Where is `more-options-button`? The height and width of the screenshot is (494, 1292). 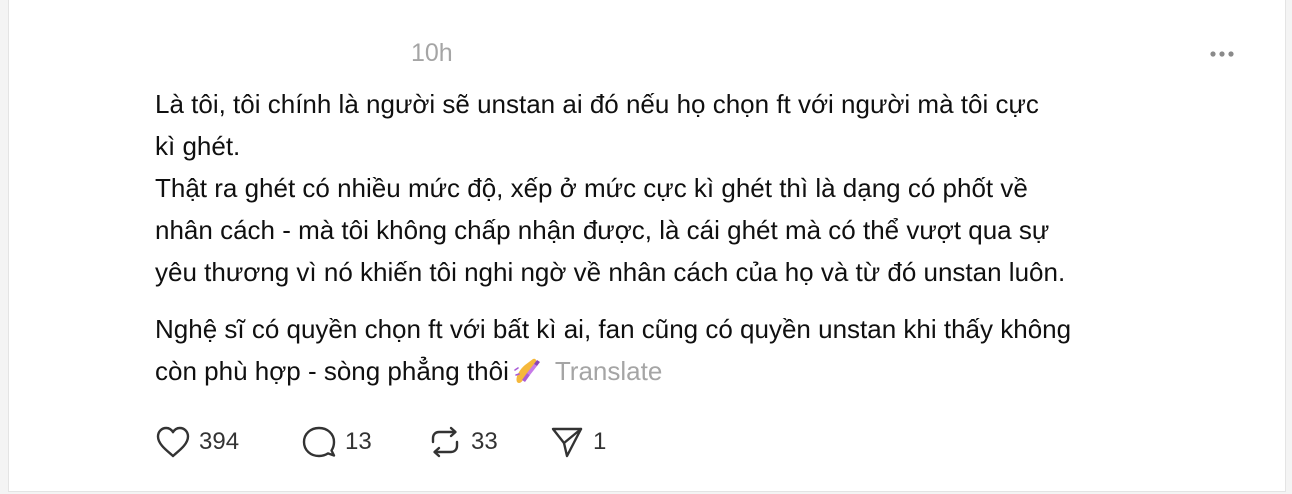
more-options-button is located at coordinates (1225, 54).